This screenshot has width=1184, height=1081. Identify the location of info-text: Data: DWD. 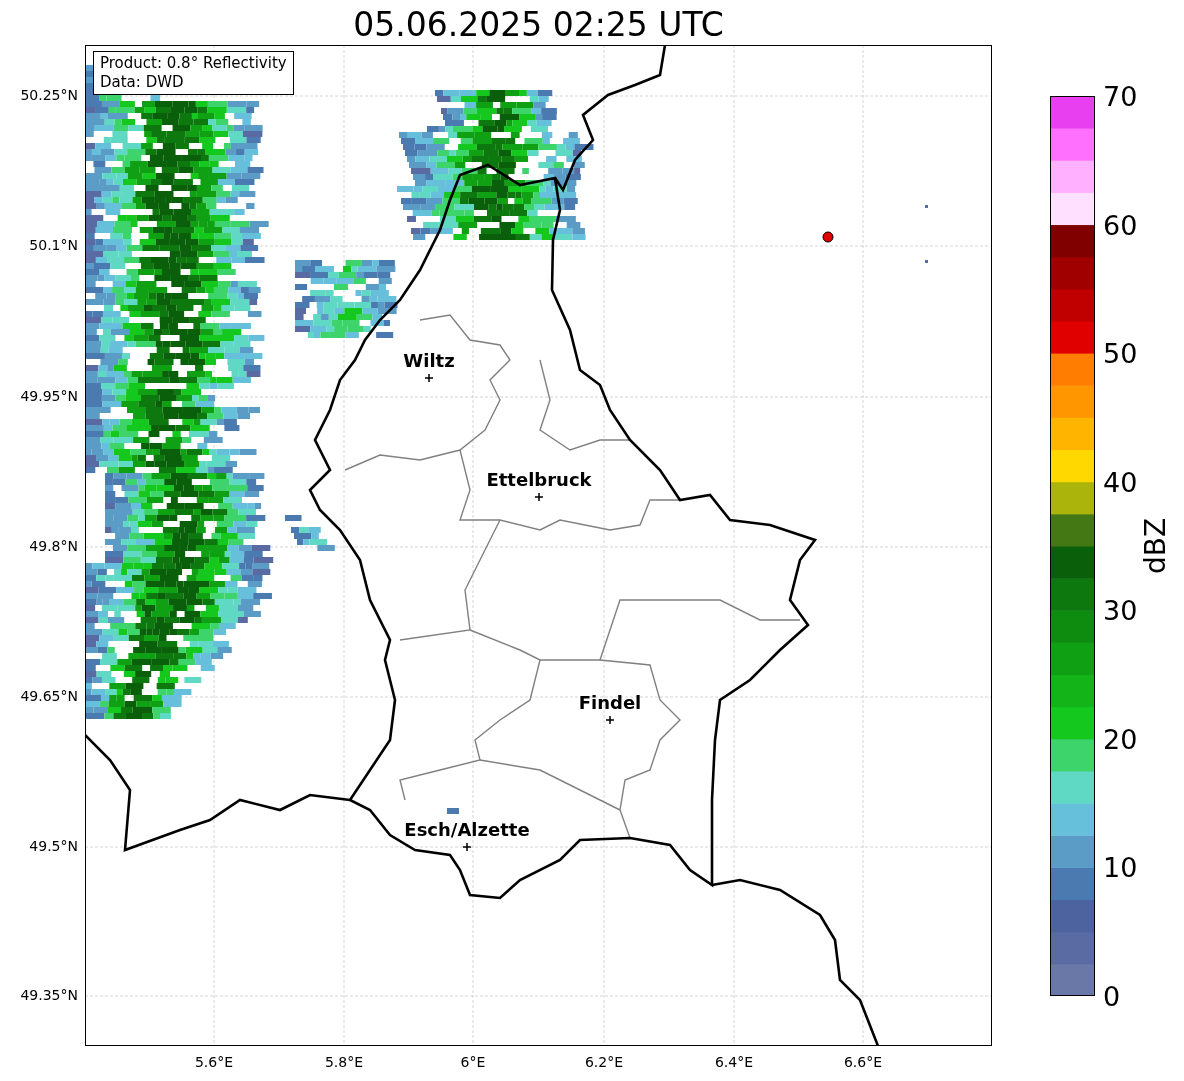
(142, 82).